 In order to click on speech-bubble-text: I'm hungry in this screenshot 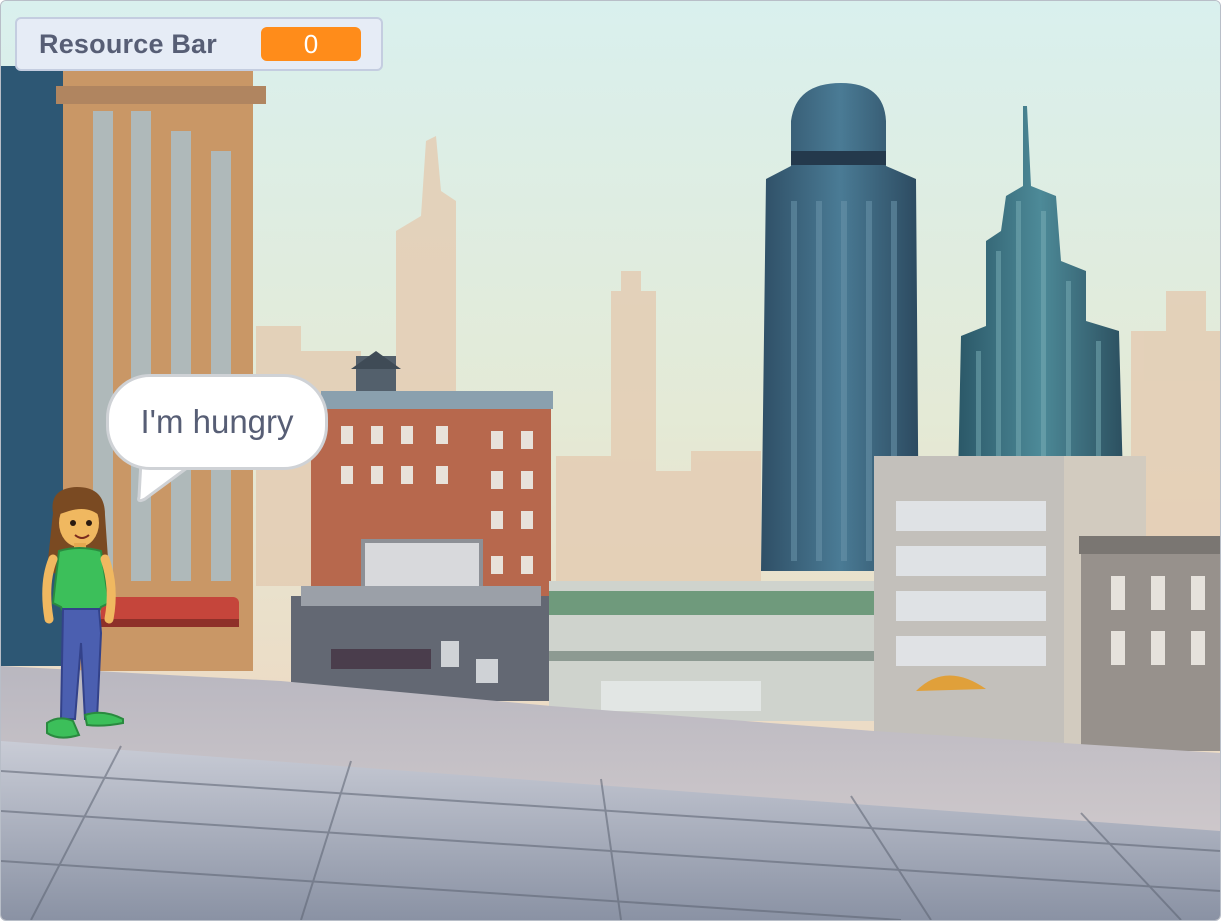, I will do `click(217, 421)`.